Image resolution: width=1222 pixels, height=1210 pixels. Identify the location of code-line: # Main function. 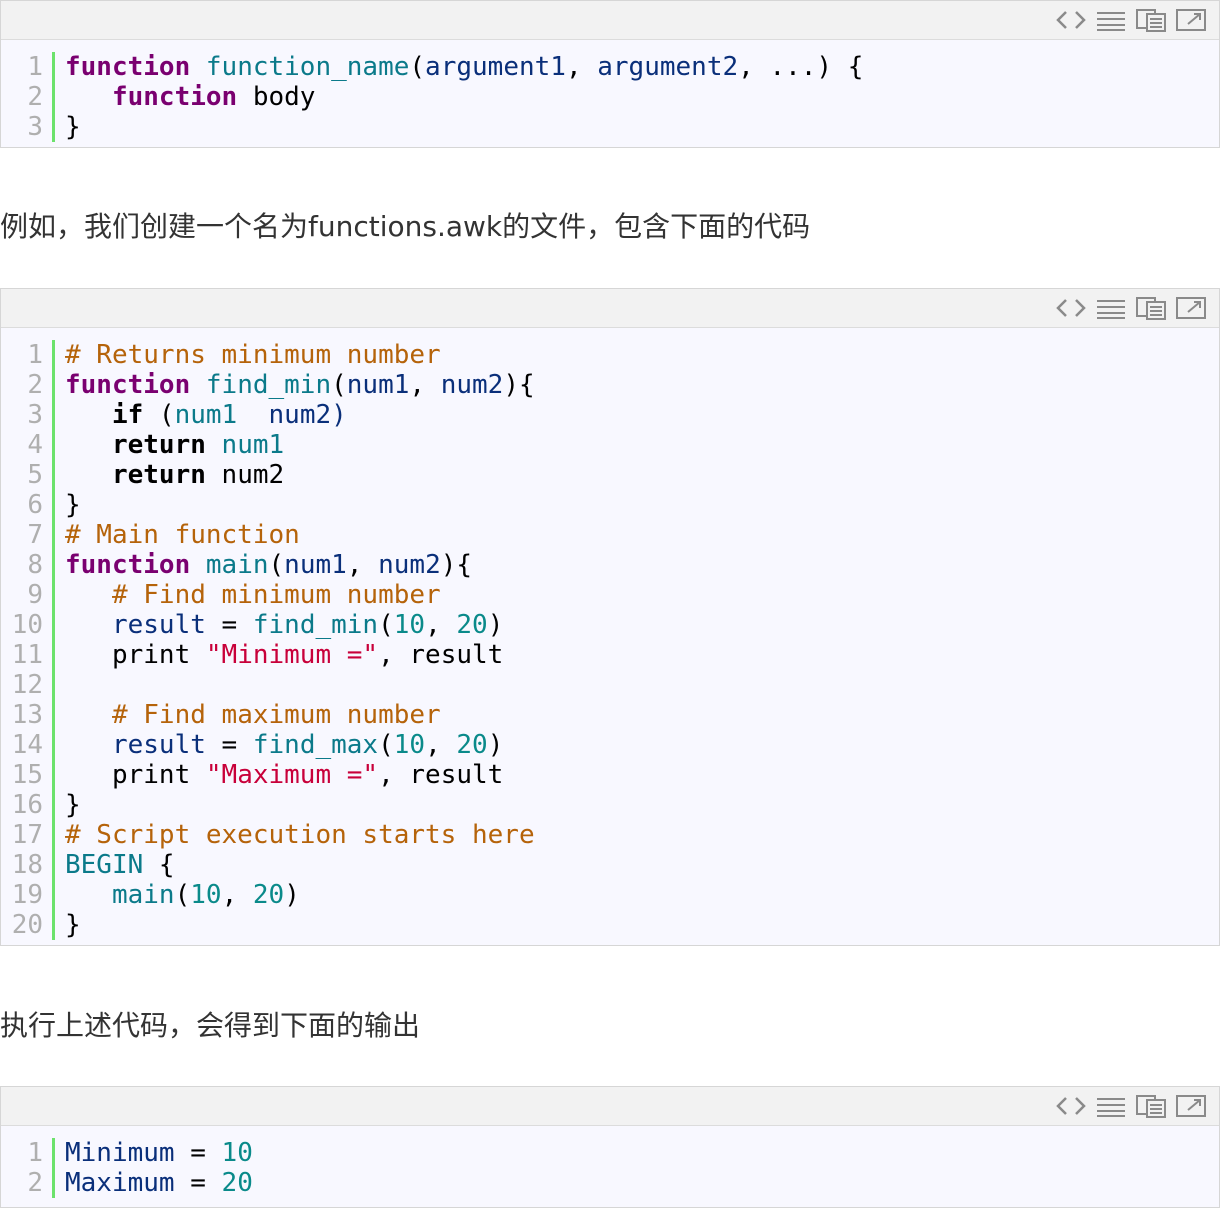
(300, 535).